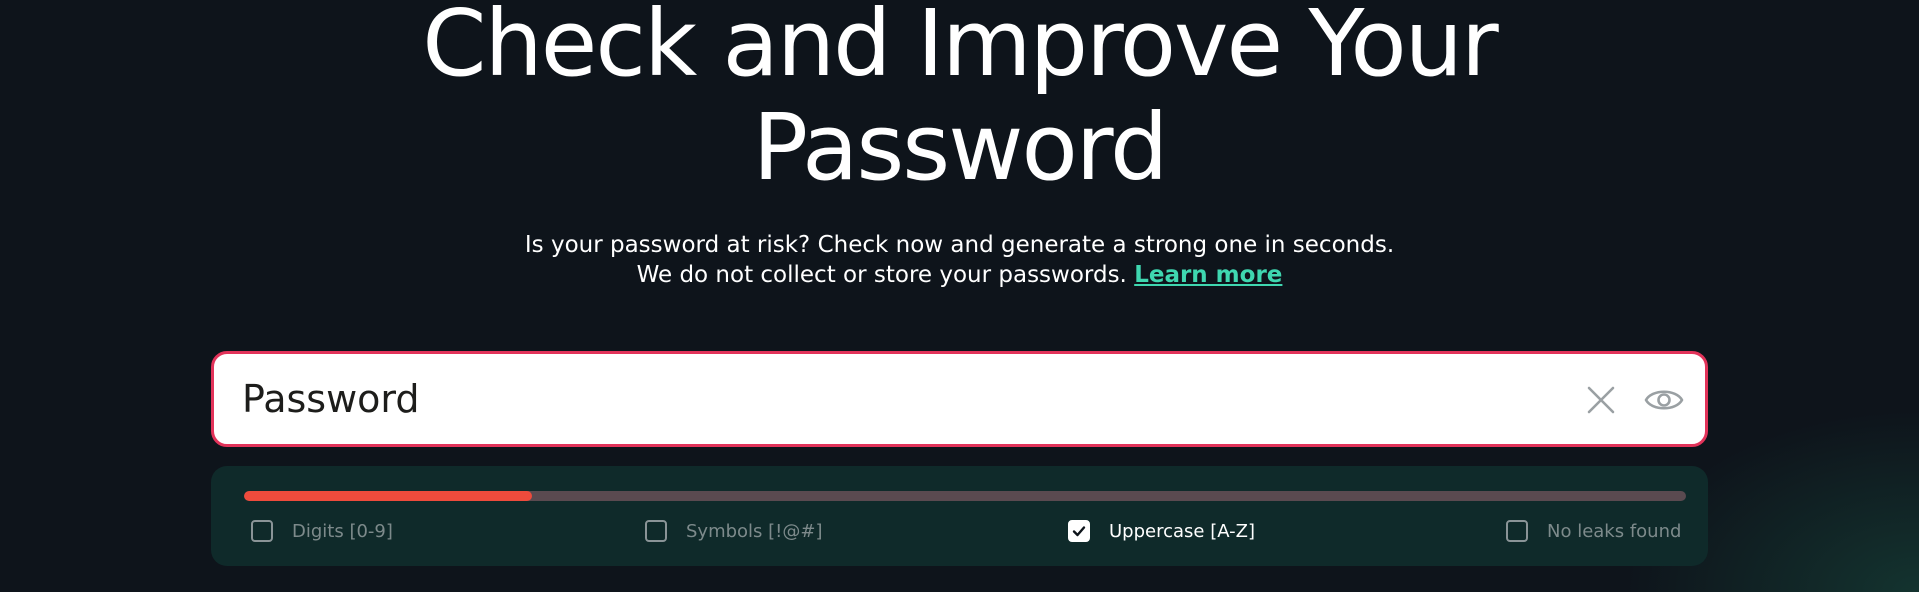 This screenshot has height=592, width=1919. I want to click on criterion-symbols: Symbols [!@#], so click(734, 531).